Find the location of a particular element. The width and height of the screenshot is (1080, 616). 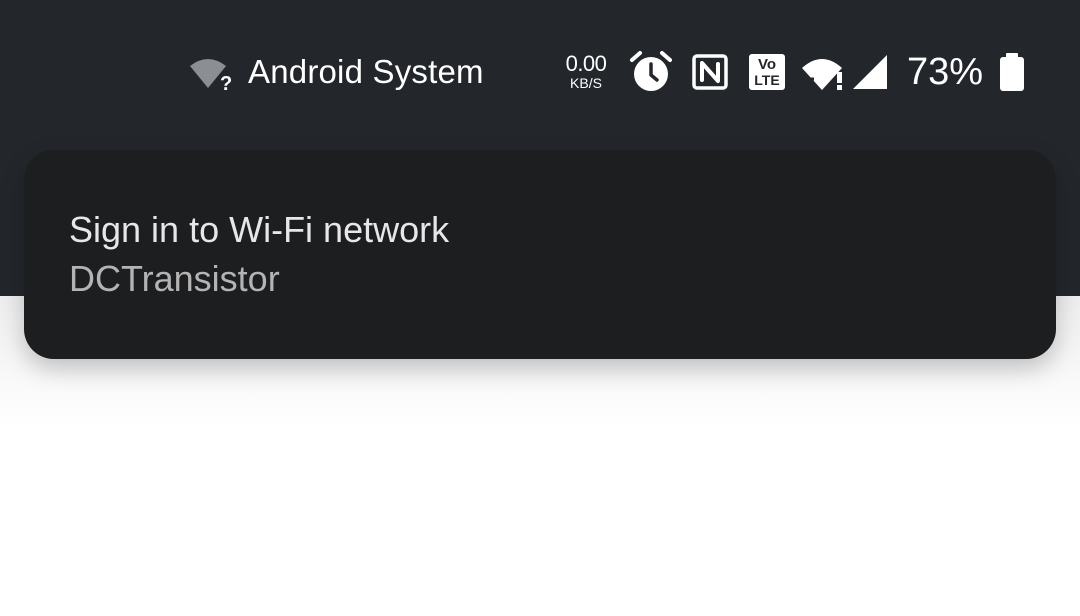

volte-top-label: Vo is located at coordinates (767, 64).